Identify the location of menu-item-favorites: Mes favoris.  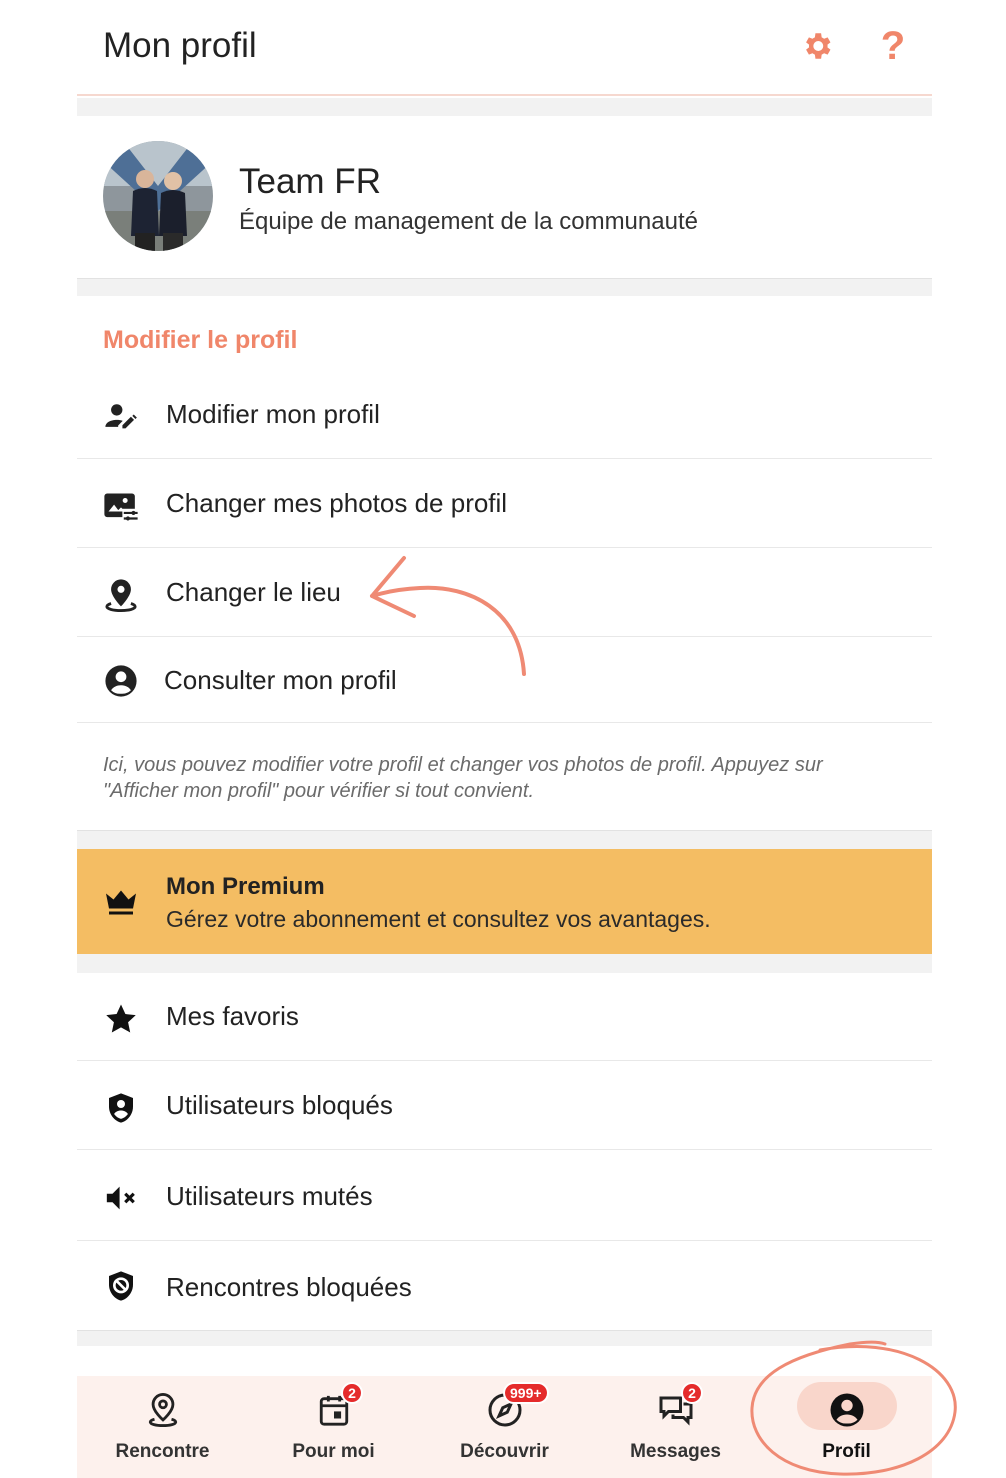
(504, 1017).